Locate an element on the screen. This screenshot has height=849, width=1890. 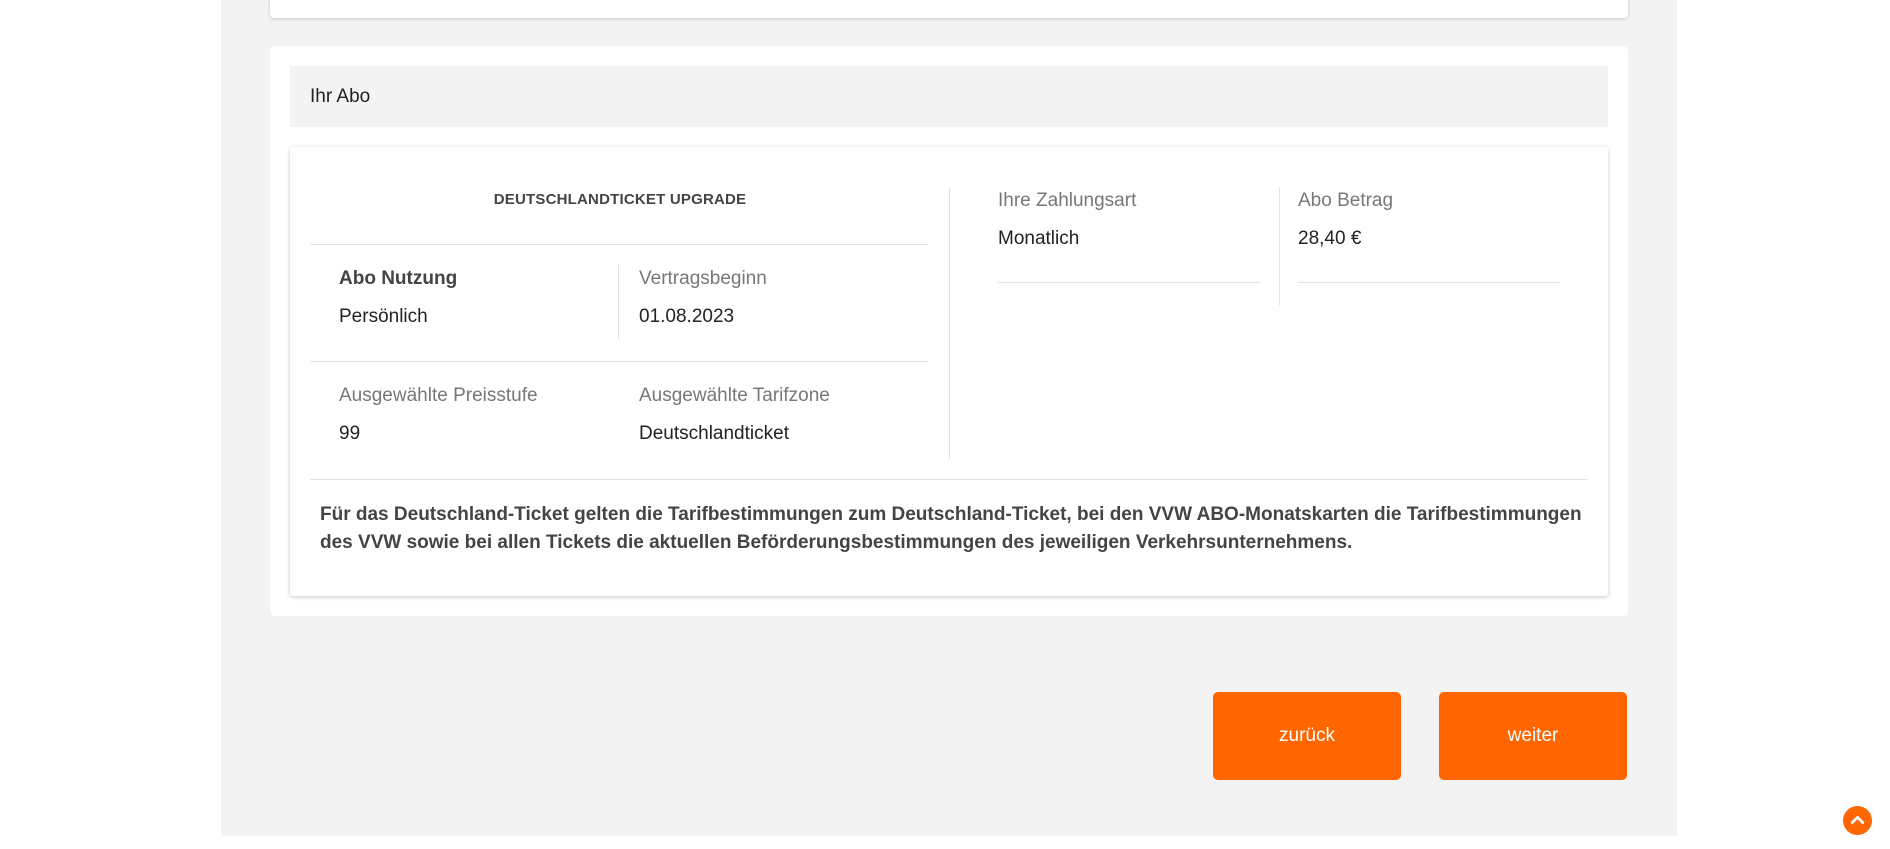
tariff-zone-label: Ausgewählte Tarifzone is located at coordinates (734, 395).